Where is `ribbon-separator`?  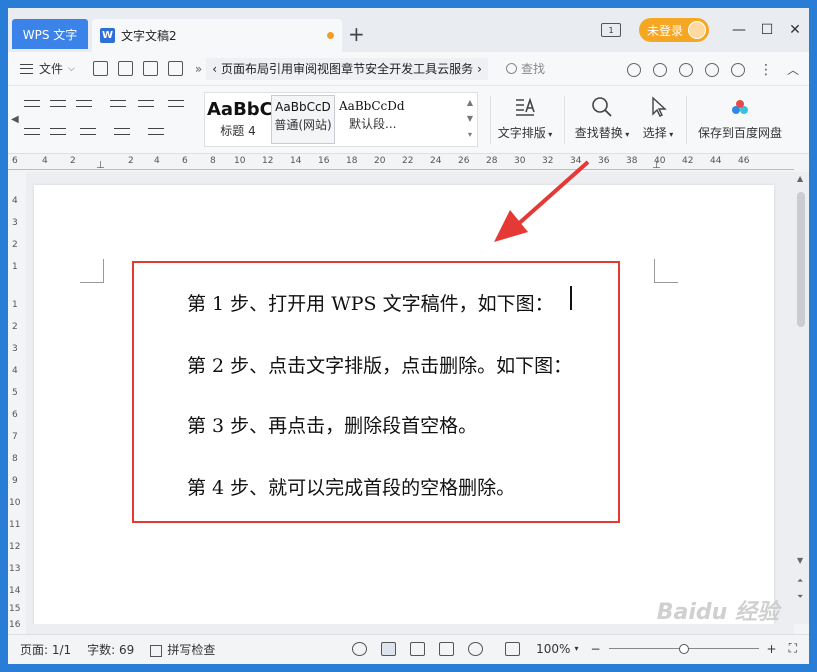
ribbon-separator is located at coordinates (686, 120).